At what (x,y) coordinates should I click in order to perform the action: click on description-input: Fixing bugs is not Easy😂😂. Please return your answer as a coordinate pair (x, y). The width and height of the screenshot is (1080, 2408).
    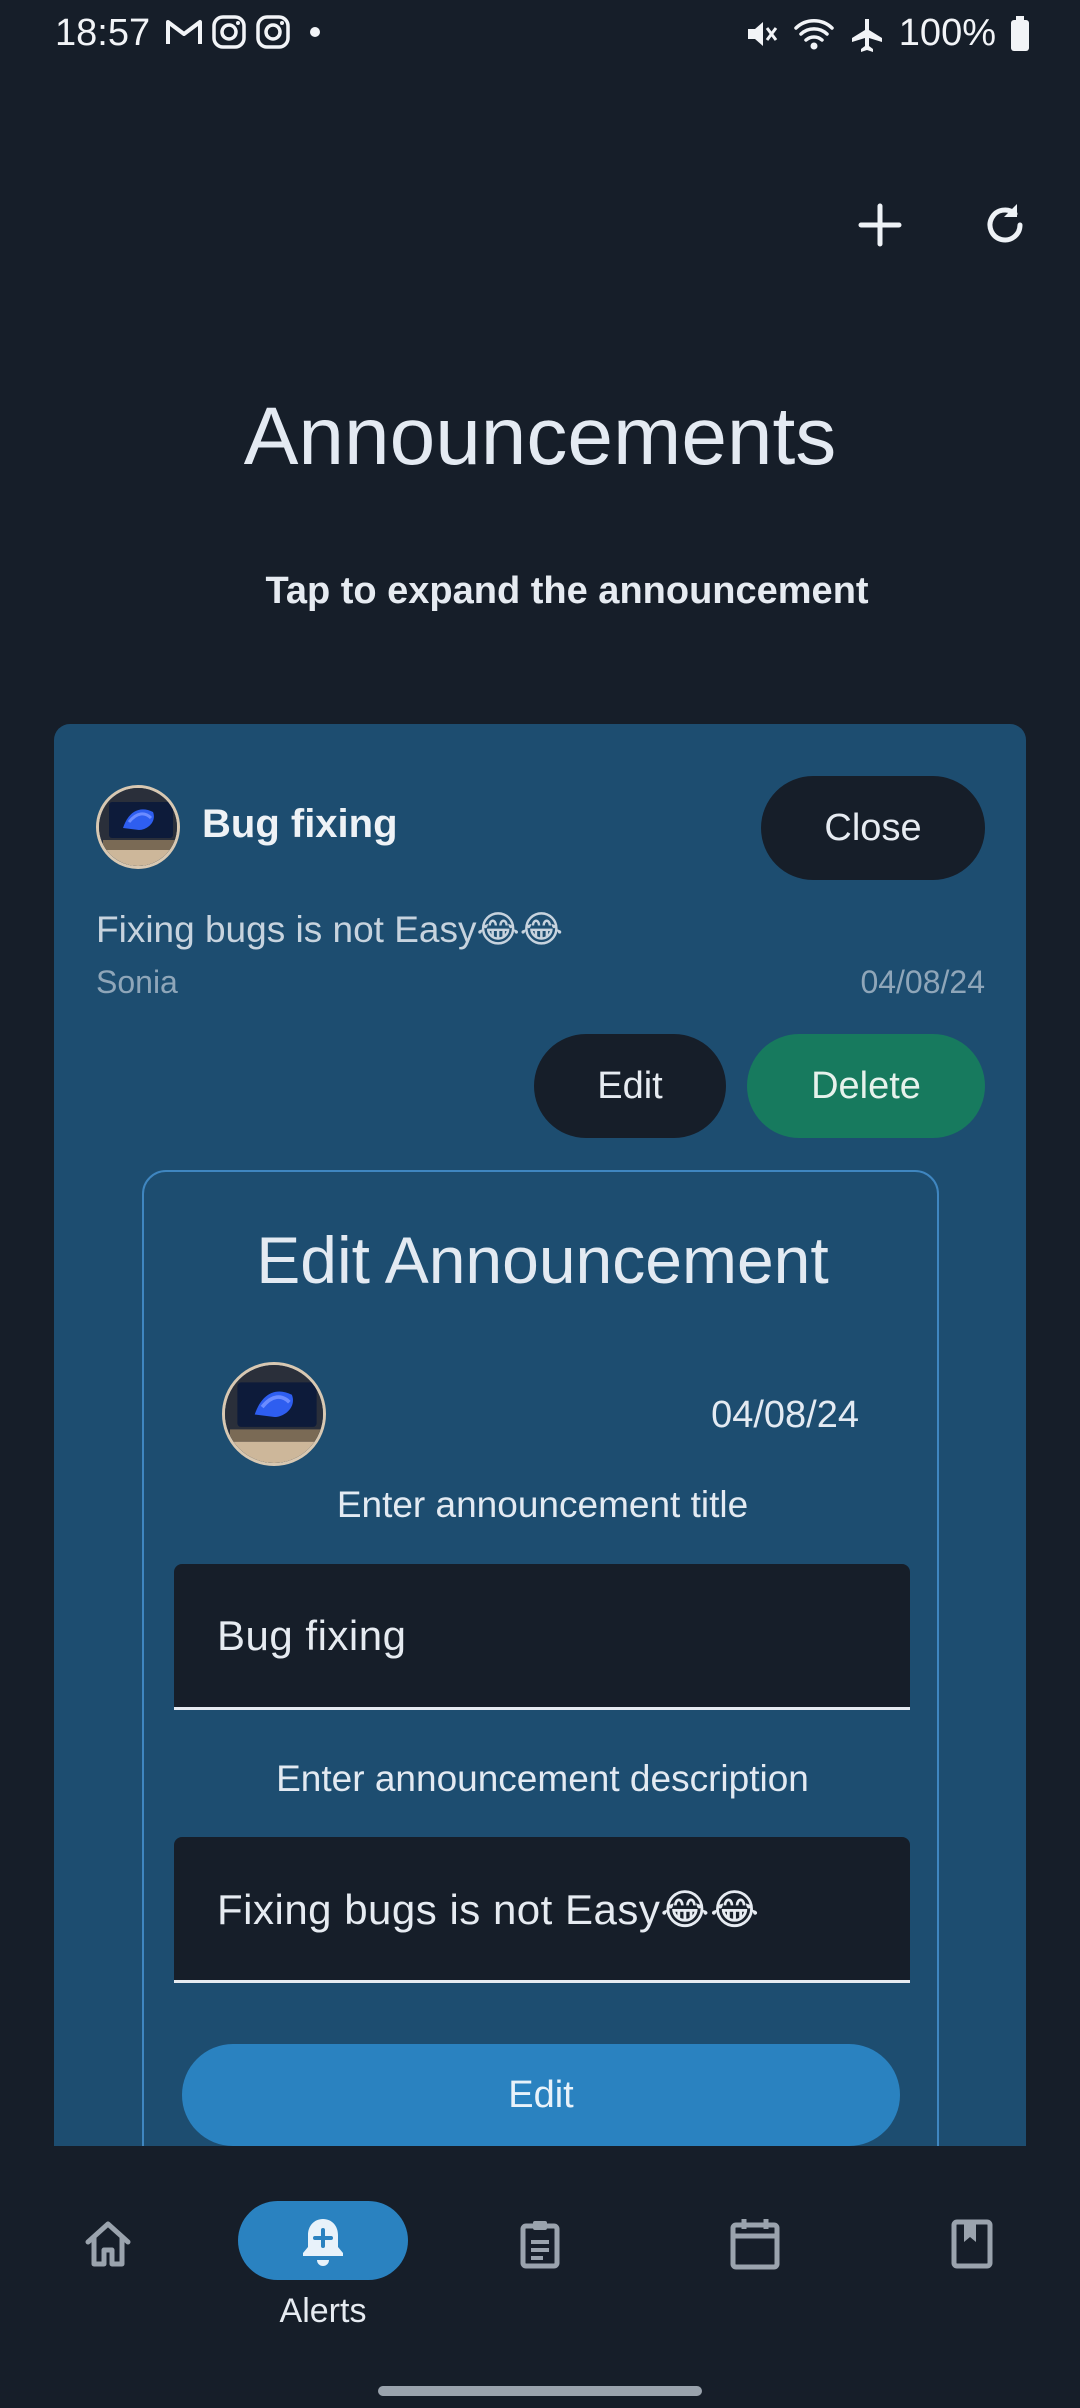
    Looking at the image, I should click on (542, 1910).